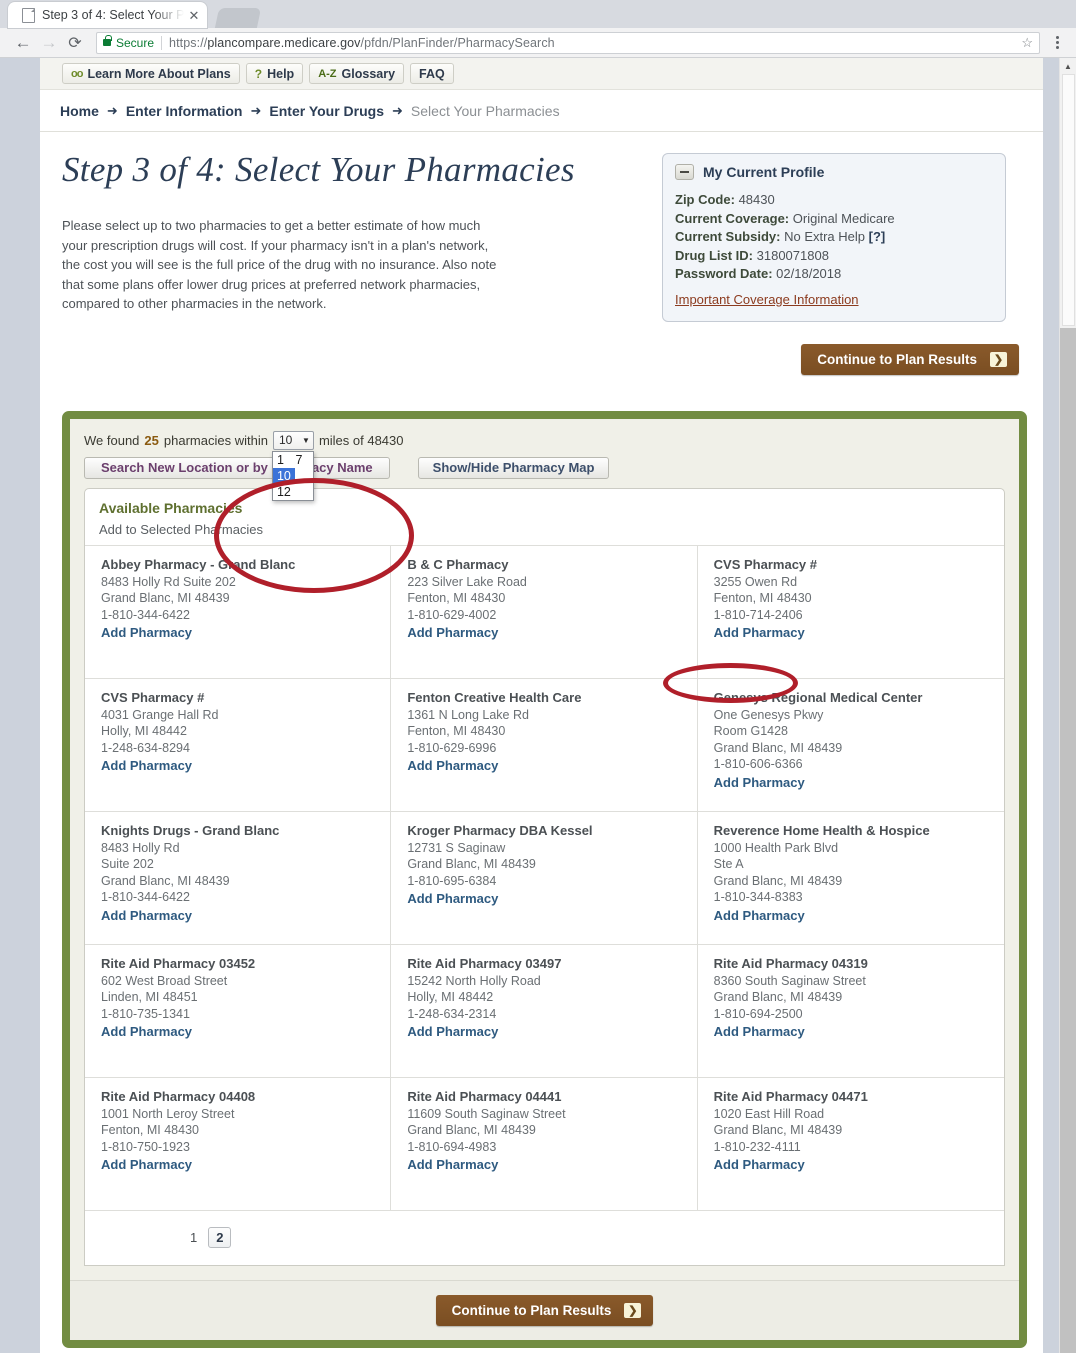 The width and height of the screenshot is (1076, 1353). Describe the element at coordinates (757, 1146) in the screenshot. I see `pharmacy-phone: 1-810-232-4111` at that location.